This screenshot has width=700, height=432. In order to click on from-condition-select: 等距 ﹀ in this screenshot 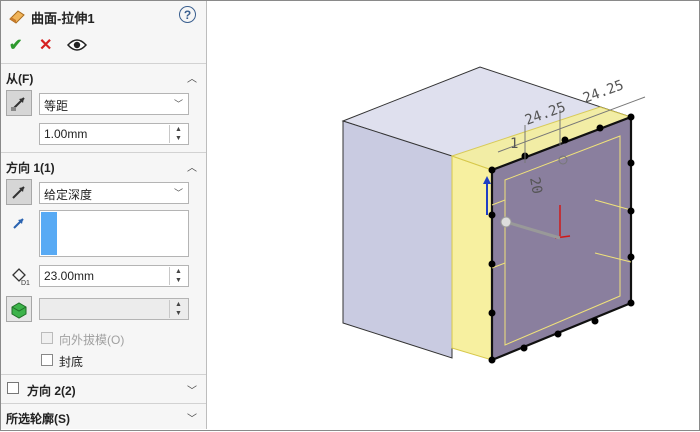, I will do `click(114, 104)`.